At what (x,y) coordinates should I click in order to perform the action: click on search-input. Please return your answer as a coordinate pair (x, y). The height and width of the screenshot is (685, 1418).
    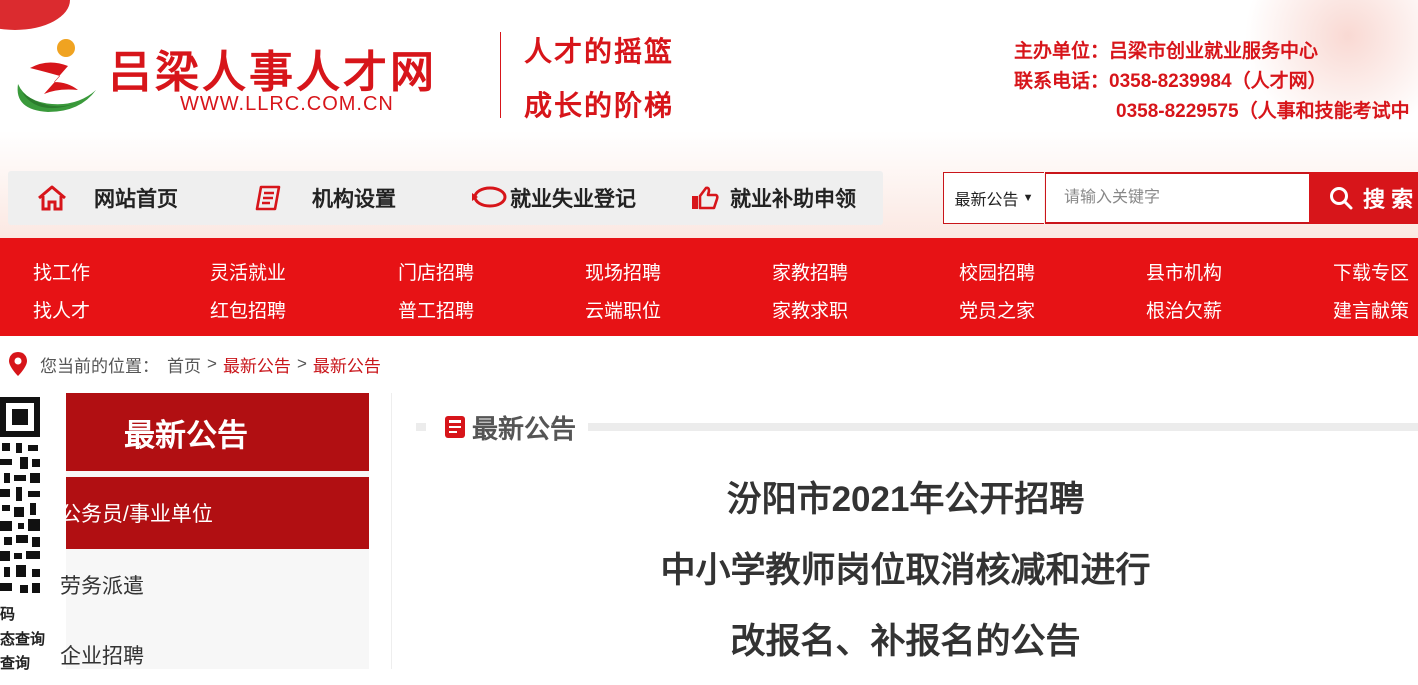
    Looking at the image, I should click on (1186, 198).